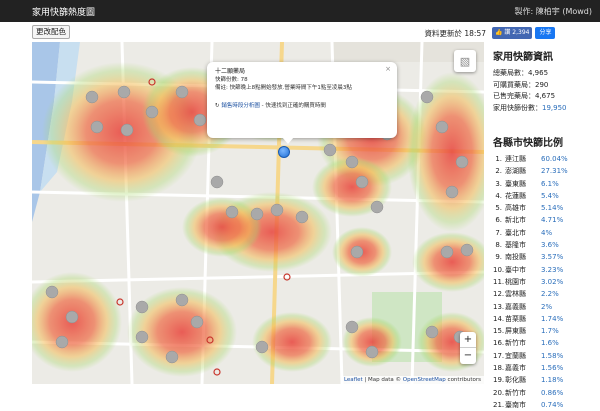 The height and width of the screenshot is (411, 600). What do you see at coordinates (498, 232) in the screenshot?
I see `rank: 7.` at bounding box center [498, 232].